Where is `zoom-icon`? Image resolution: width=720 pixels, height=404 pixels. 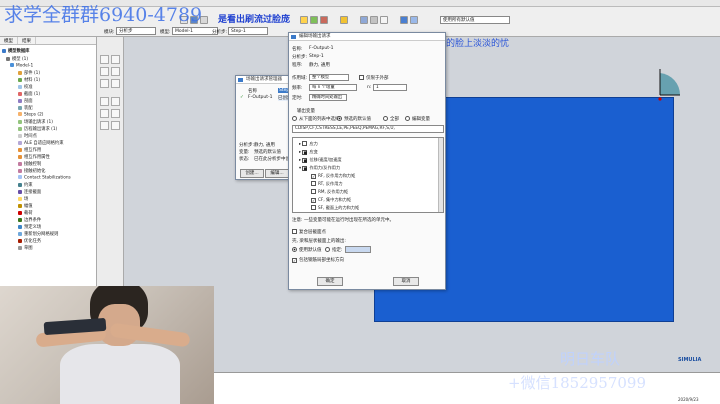
zoom-icon is located at coordinates (304, 20).